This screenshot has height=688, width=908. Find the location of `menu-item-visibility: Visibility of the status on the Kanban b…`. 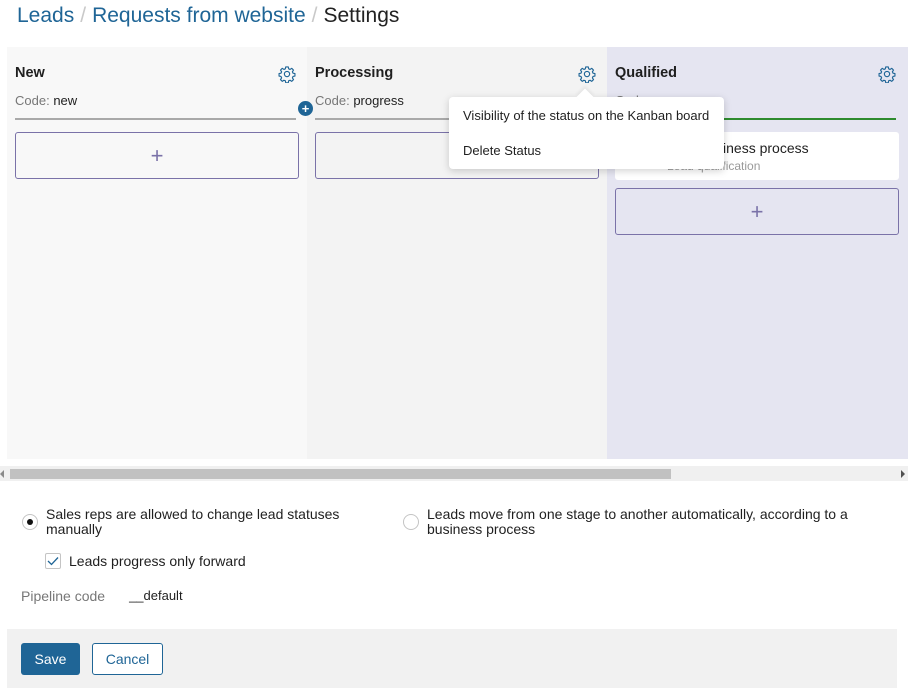

menu-item-visibility: Visibility of the status on the Kanban b… is located at coordinates (586, 115).